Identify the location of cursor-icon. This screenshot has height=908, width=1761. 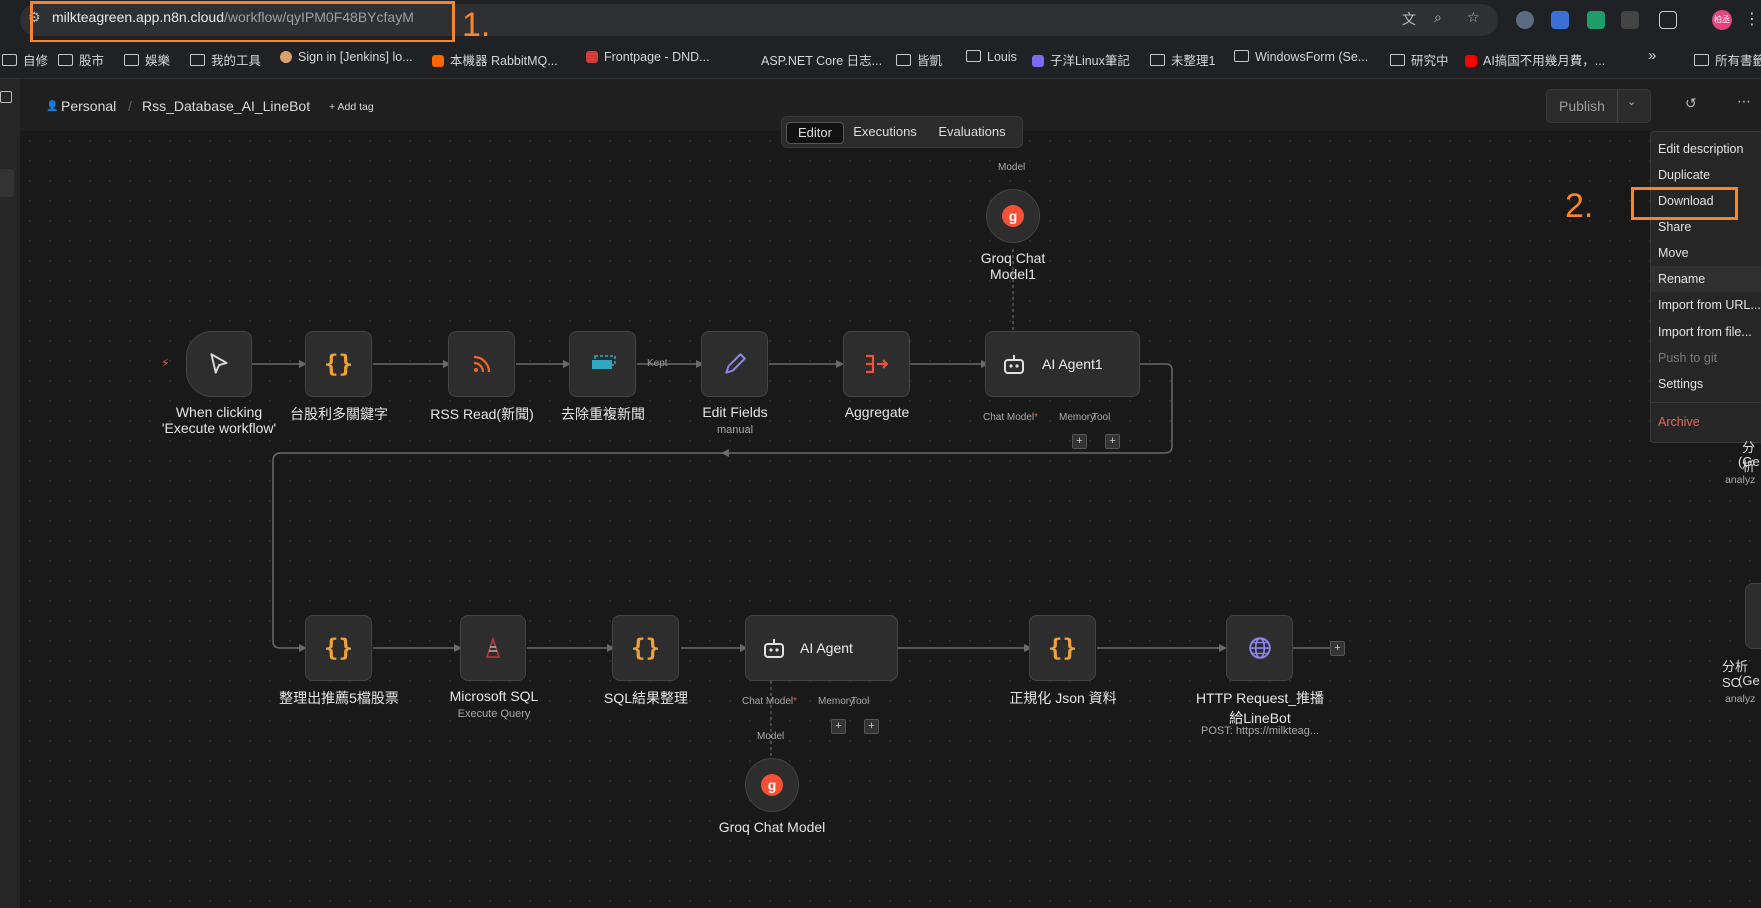
(219, 364).